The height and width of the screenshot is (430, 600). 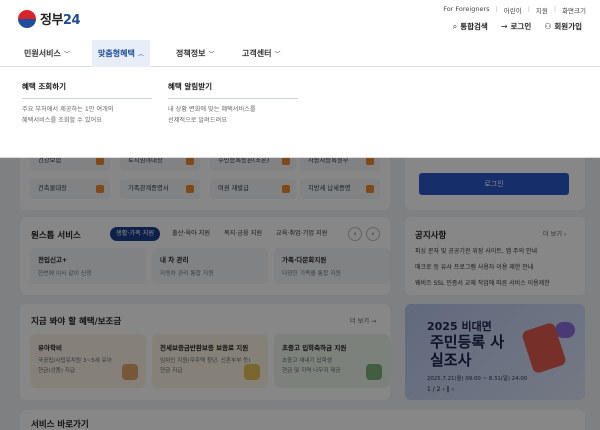 What do you see at coordinates (212, 115) in the screenshot?
I see `dropdown-desc: 내 상황 변화에 맞는 혜택서비스를 선제적으로 알려드려요` at bounding box center [212, 115].